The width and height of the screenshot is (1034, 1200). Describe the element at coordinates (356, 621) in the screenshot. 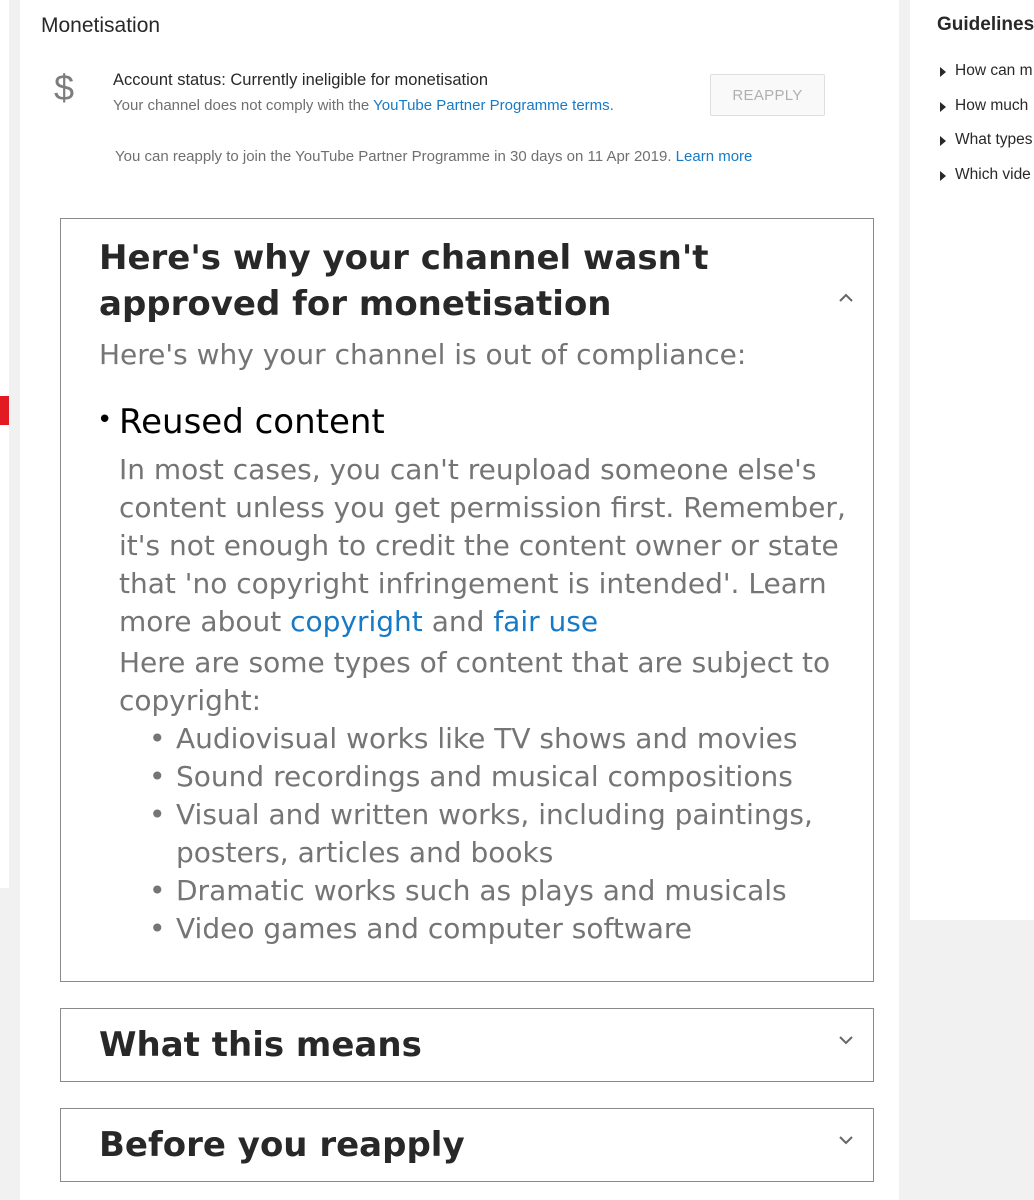

I see `copyright-link: copyright` at that location.